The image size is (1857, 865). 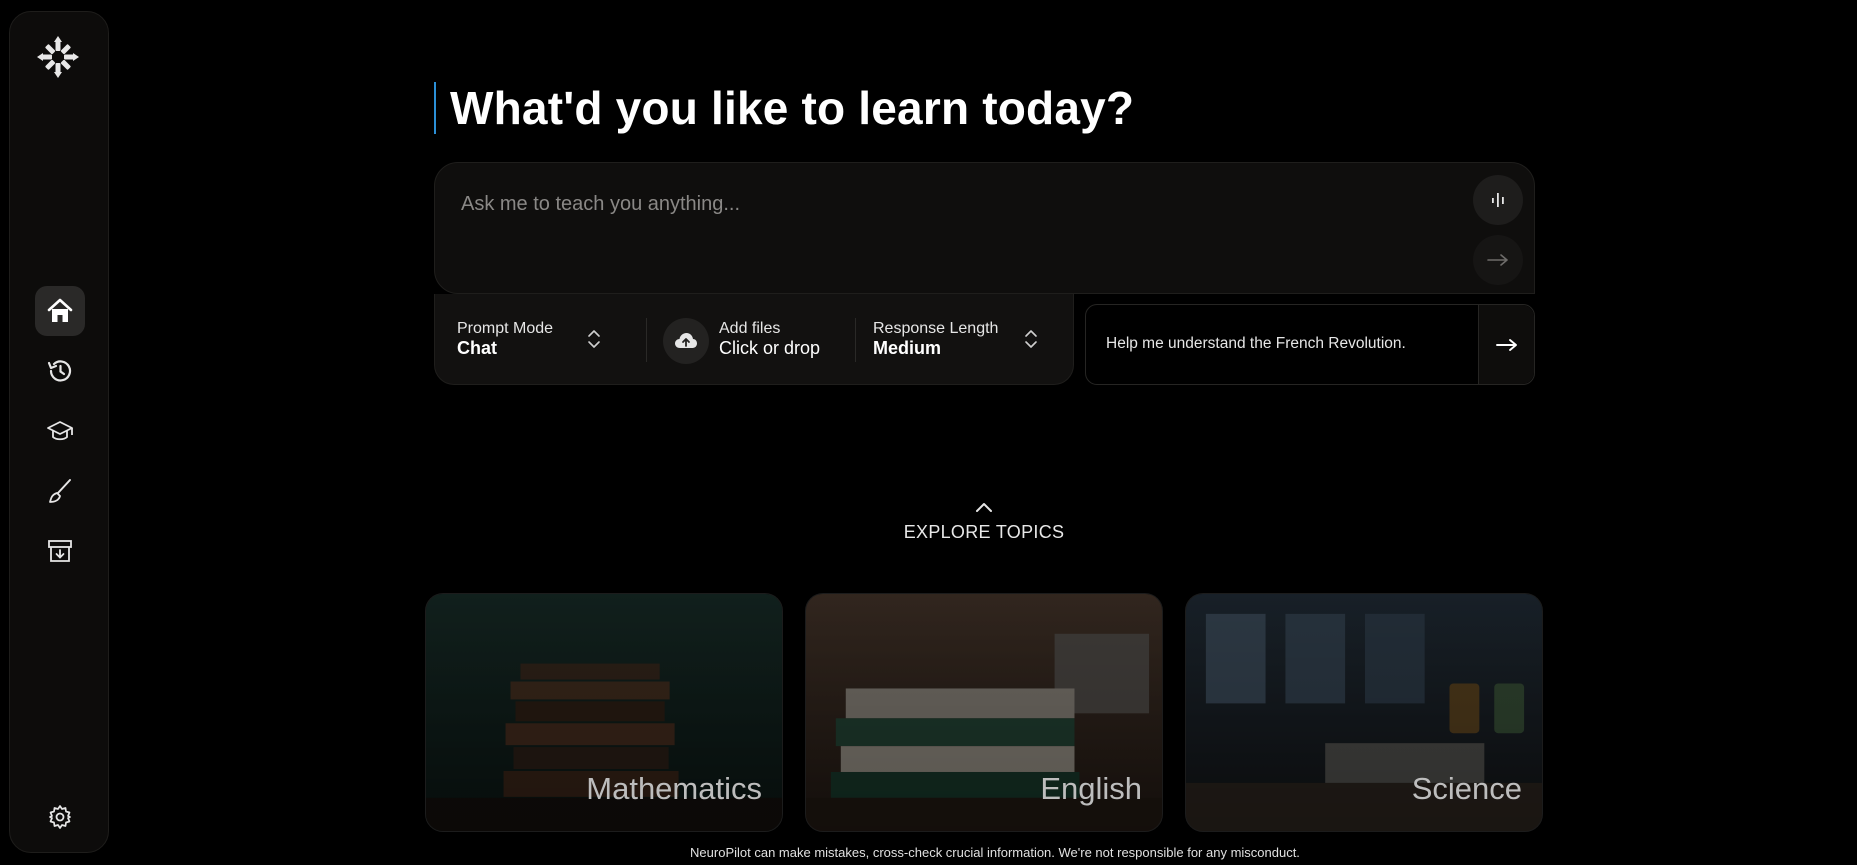 I want to click on history-icon, so click(x=59, y=371).